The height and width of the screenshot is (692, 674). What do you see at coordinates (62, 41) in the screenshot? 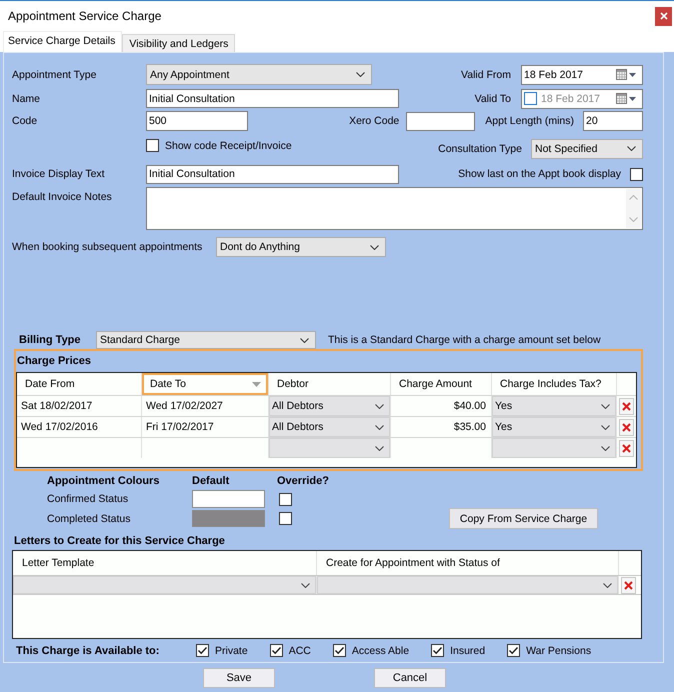
I see `tab: Service Charge Details` at bounding box center [62, 41].